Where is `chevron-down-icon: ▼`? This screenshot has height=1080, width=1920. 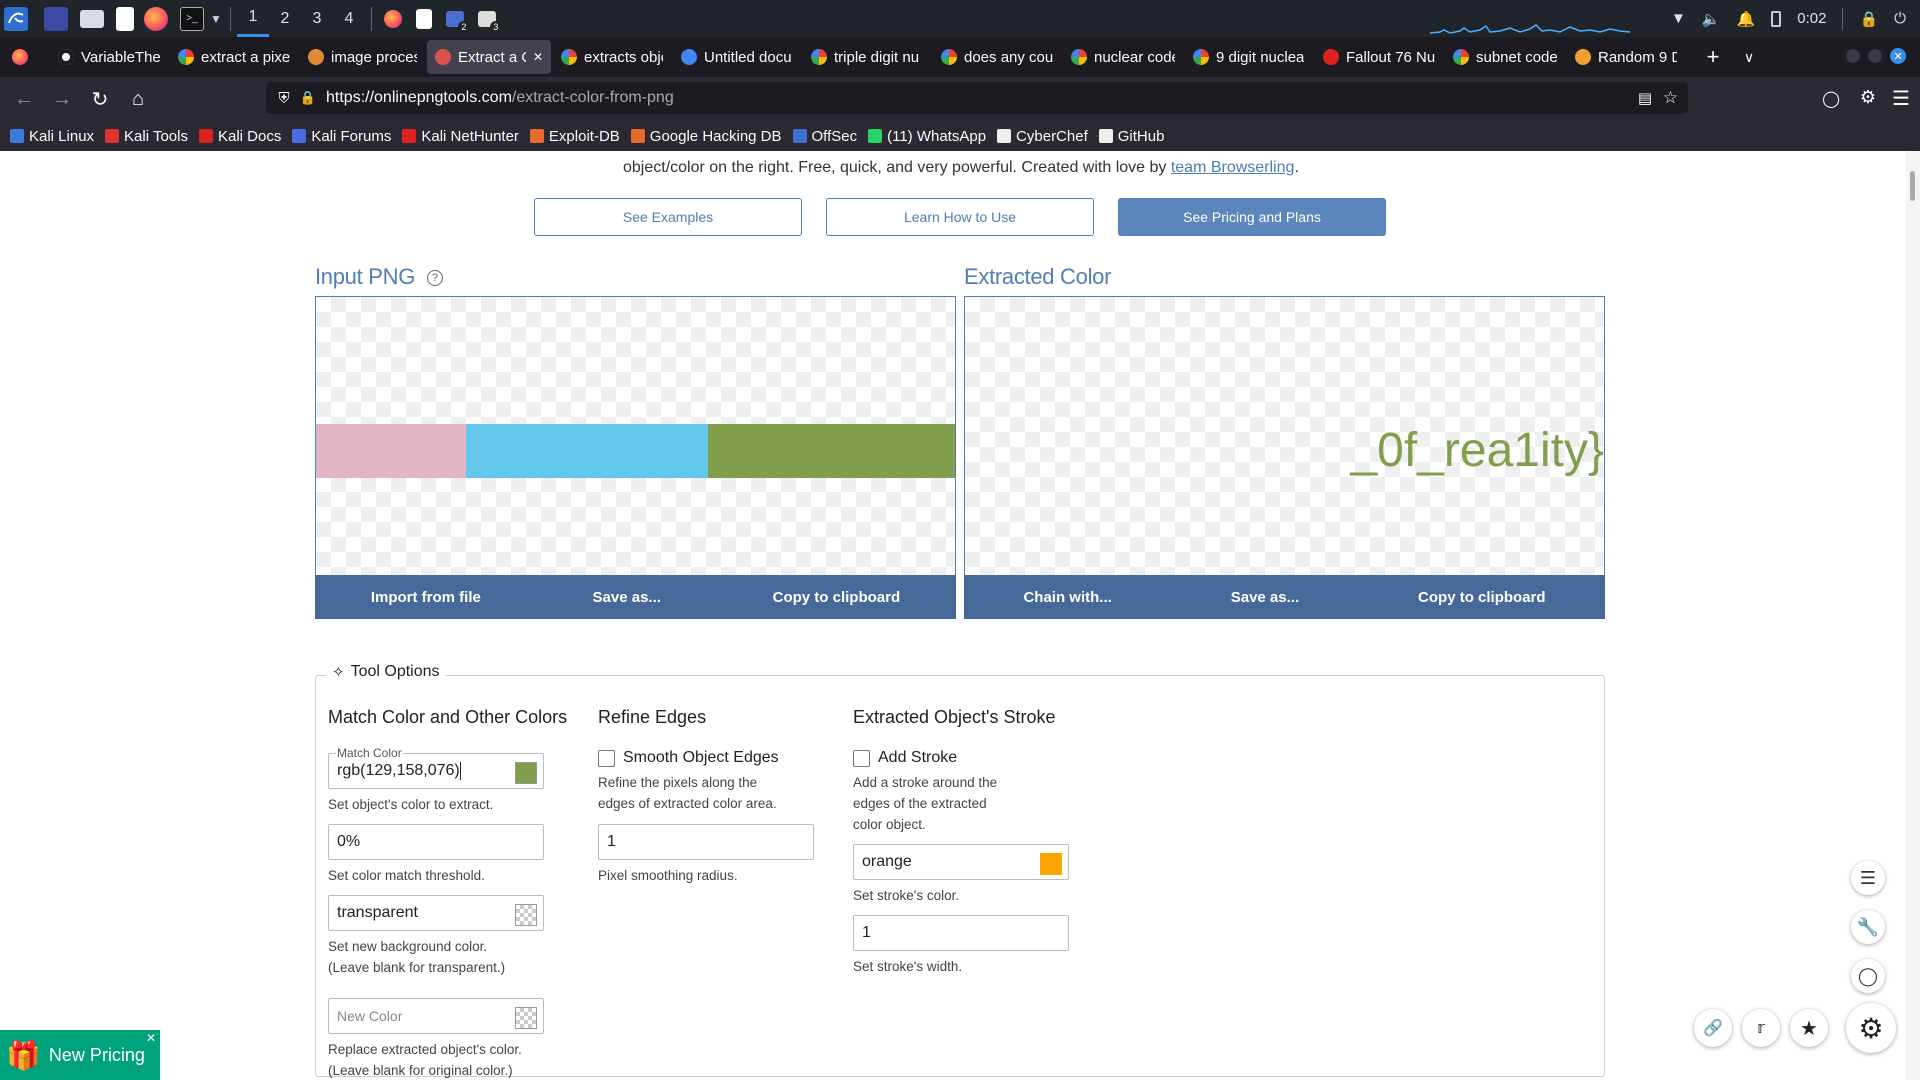
chevron-down-icon: ▼ is located at coordinates (216, 19).